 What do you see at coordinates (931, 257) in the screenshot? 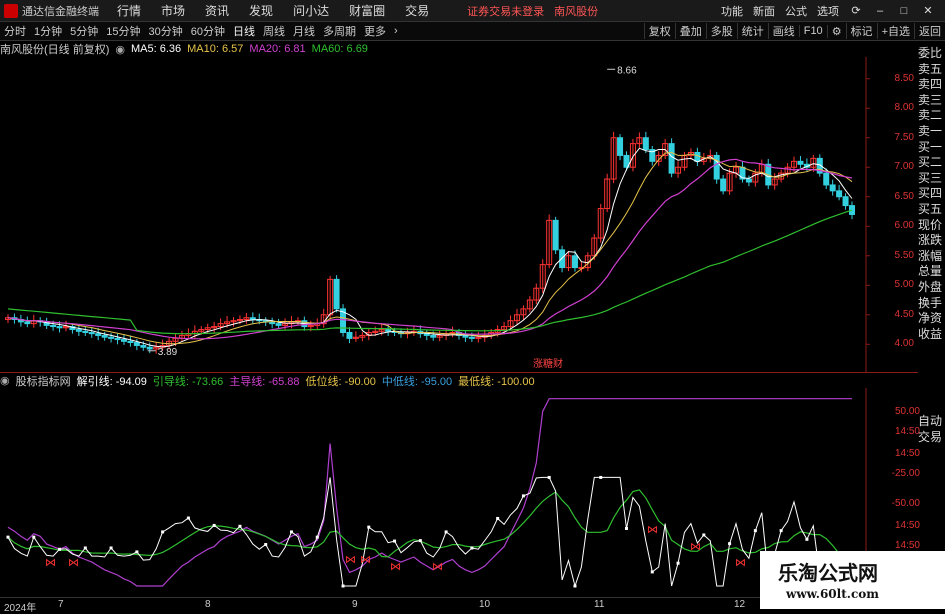
I see `side-label-13: 涨幅` at bounding box center [931, 257].